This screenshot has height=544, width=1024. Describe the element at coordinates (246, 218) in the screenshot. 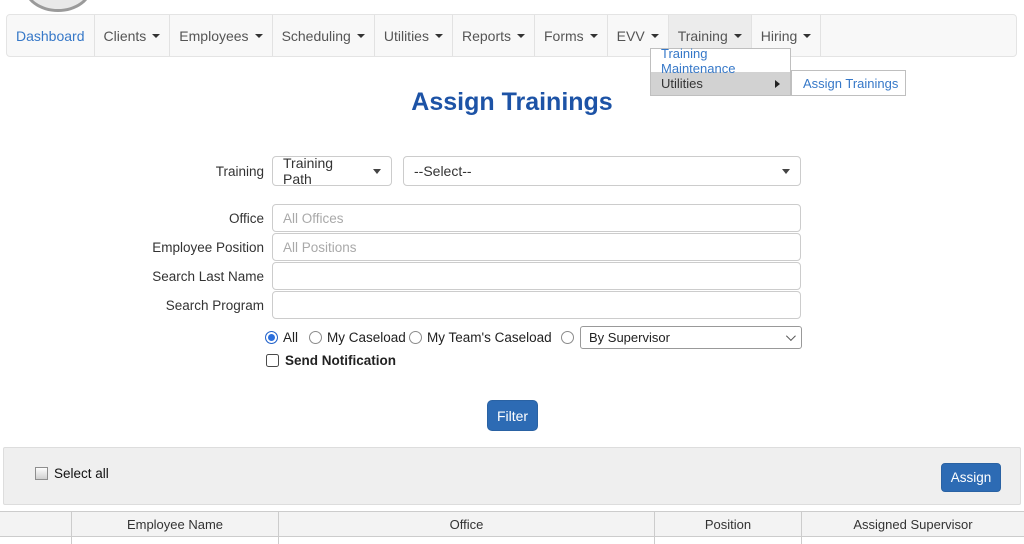

I see `office-label: Office` at that location.